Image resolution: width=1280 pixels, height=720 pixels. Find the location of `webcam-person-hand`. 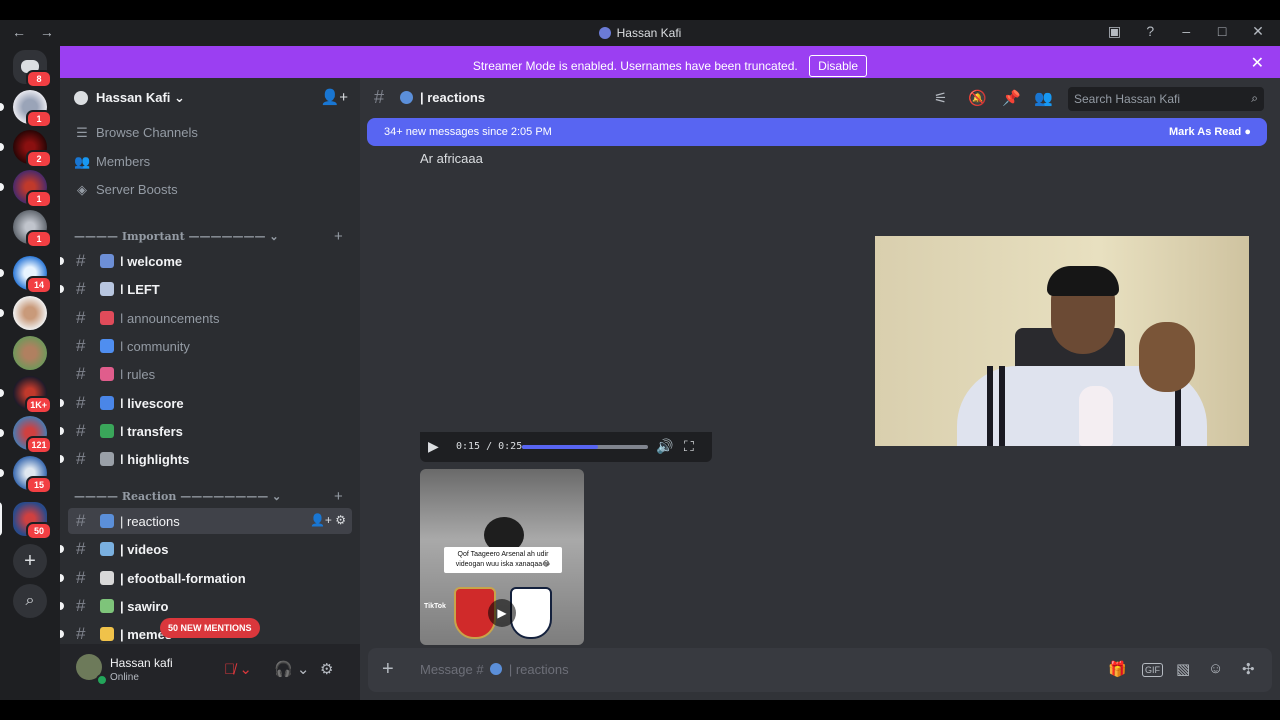

webcam-person-hand is located at coordinates (1167, 357).